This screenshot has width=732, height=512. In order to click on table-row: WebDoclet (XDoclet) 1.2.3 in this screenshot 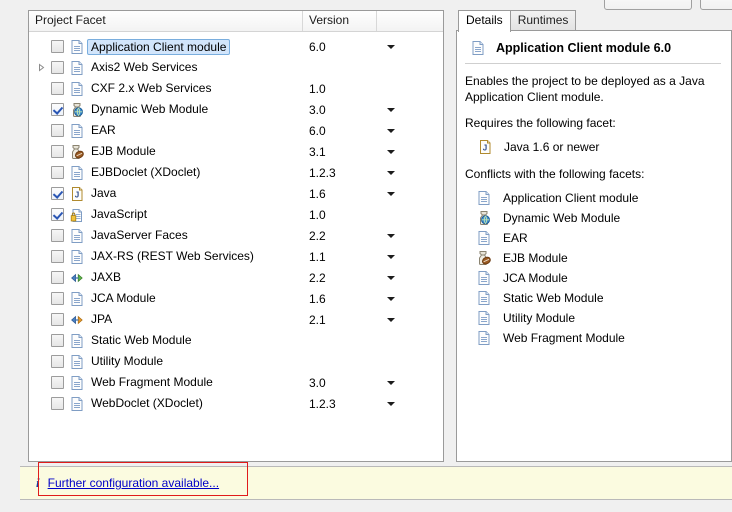, I will do `click(236, 403)`.